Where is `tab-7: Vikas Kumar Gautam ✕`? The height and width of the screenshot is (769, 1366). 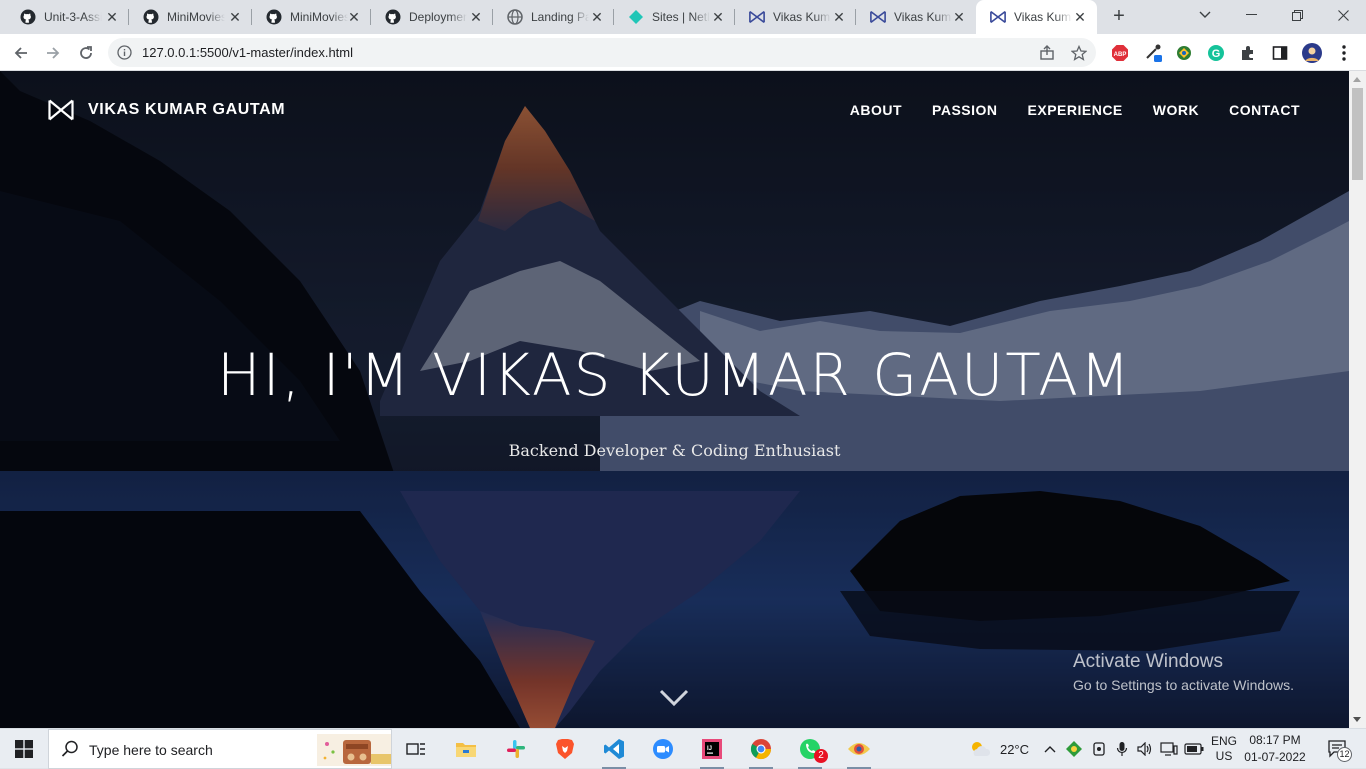
tab-7: Vikas Kumar Gautam ✕ is located at coordinates (795, 17).